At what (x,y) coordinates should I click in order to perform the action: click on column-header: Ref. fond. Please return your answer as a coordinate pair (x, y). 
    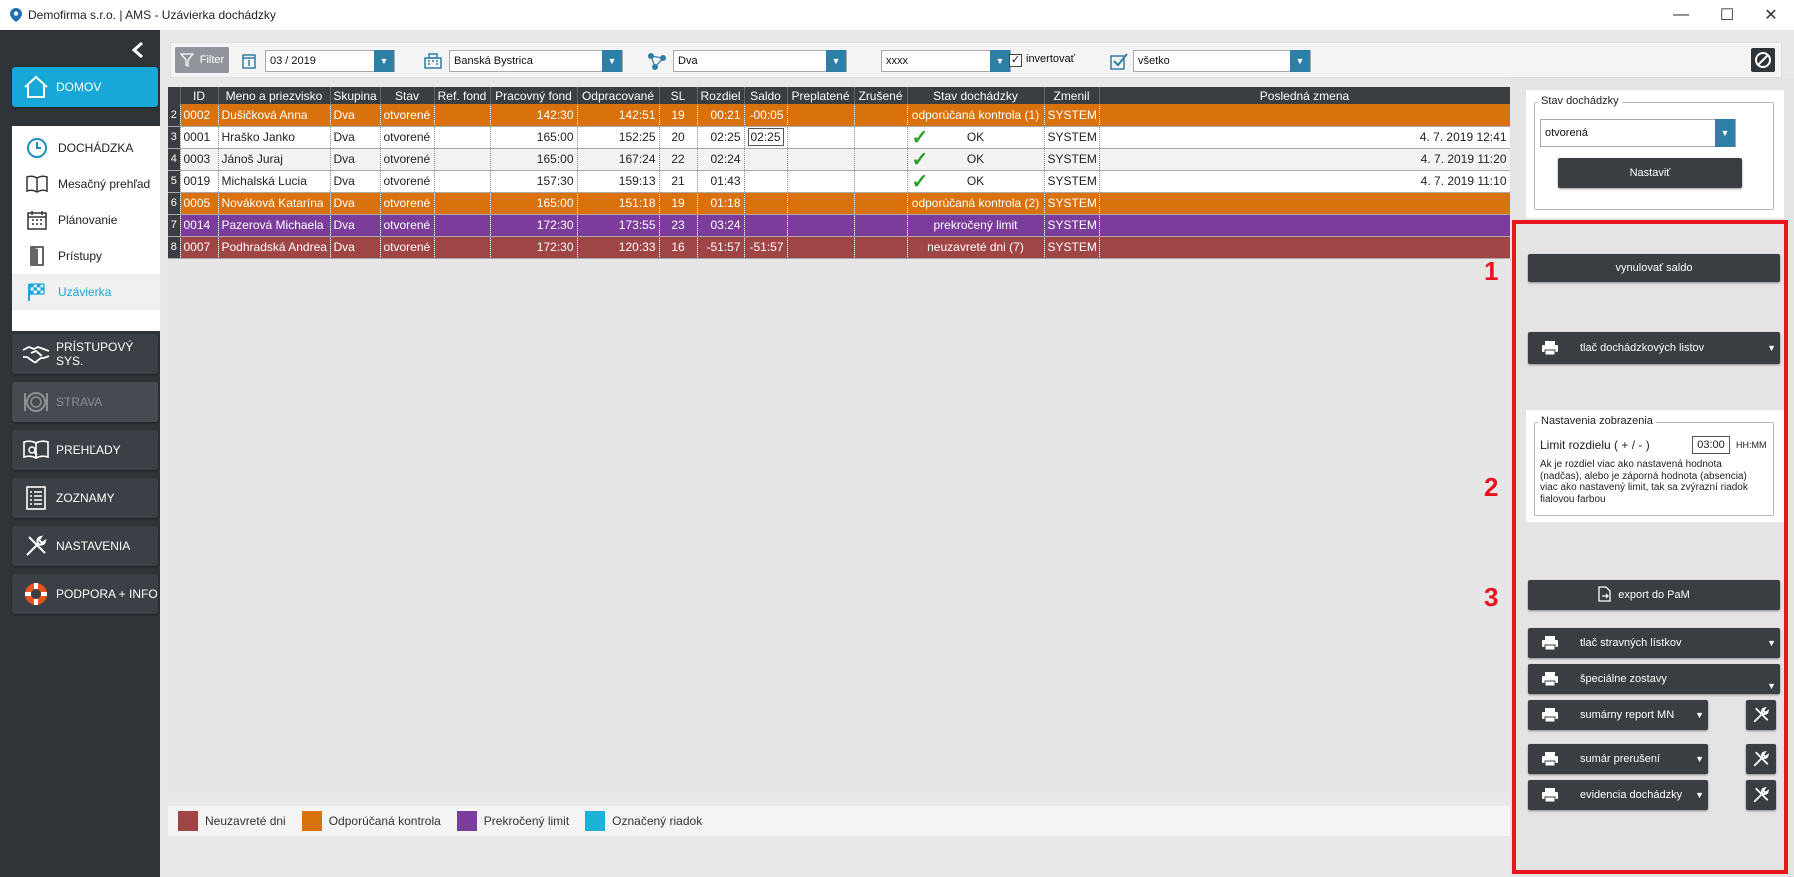
    Looking at the image, I should click on (462, 95).